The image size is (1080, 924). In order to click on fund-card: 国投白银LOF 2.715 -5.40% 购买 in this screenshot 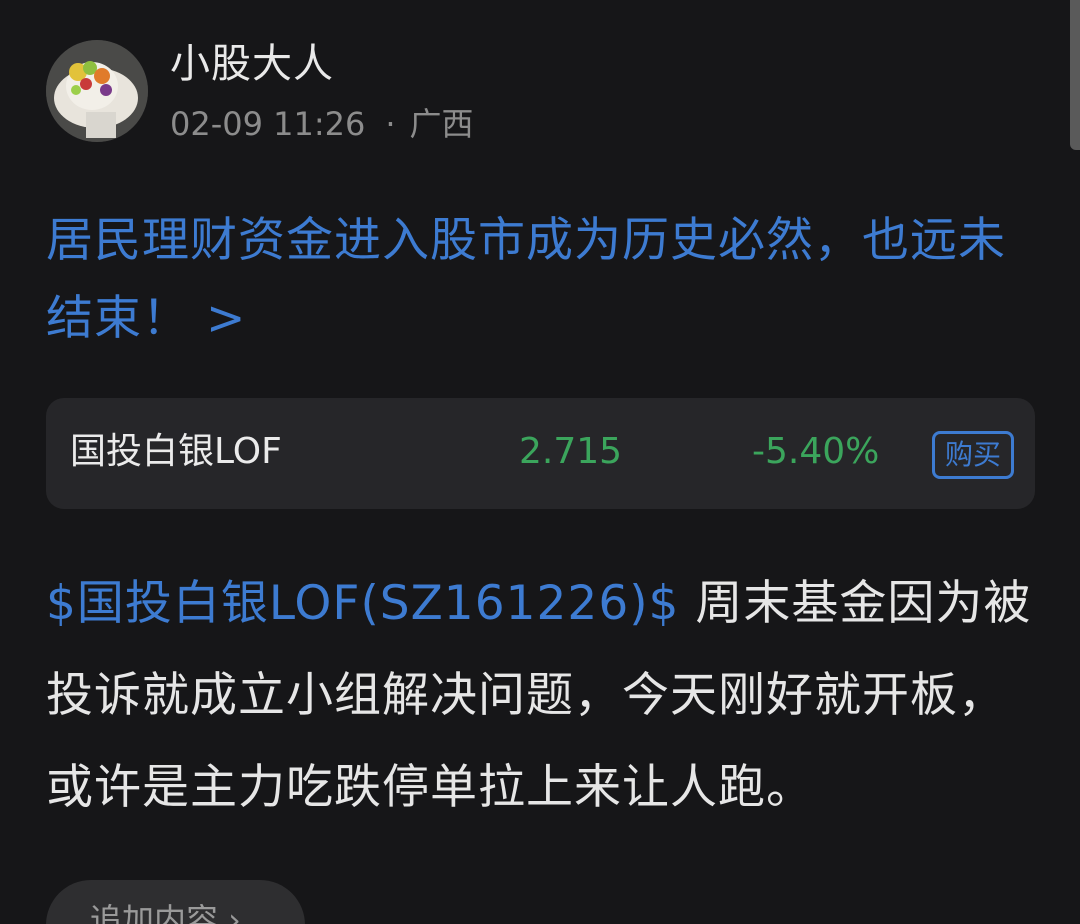, I will do `click(540, 453)`.